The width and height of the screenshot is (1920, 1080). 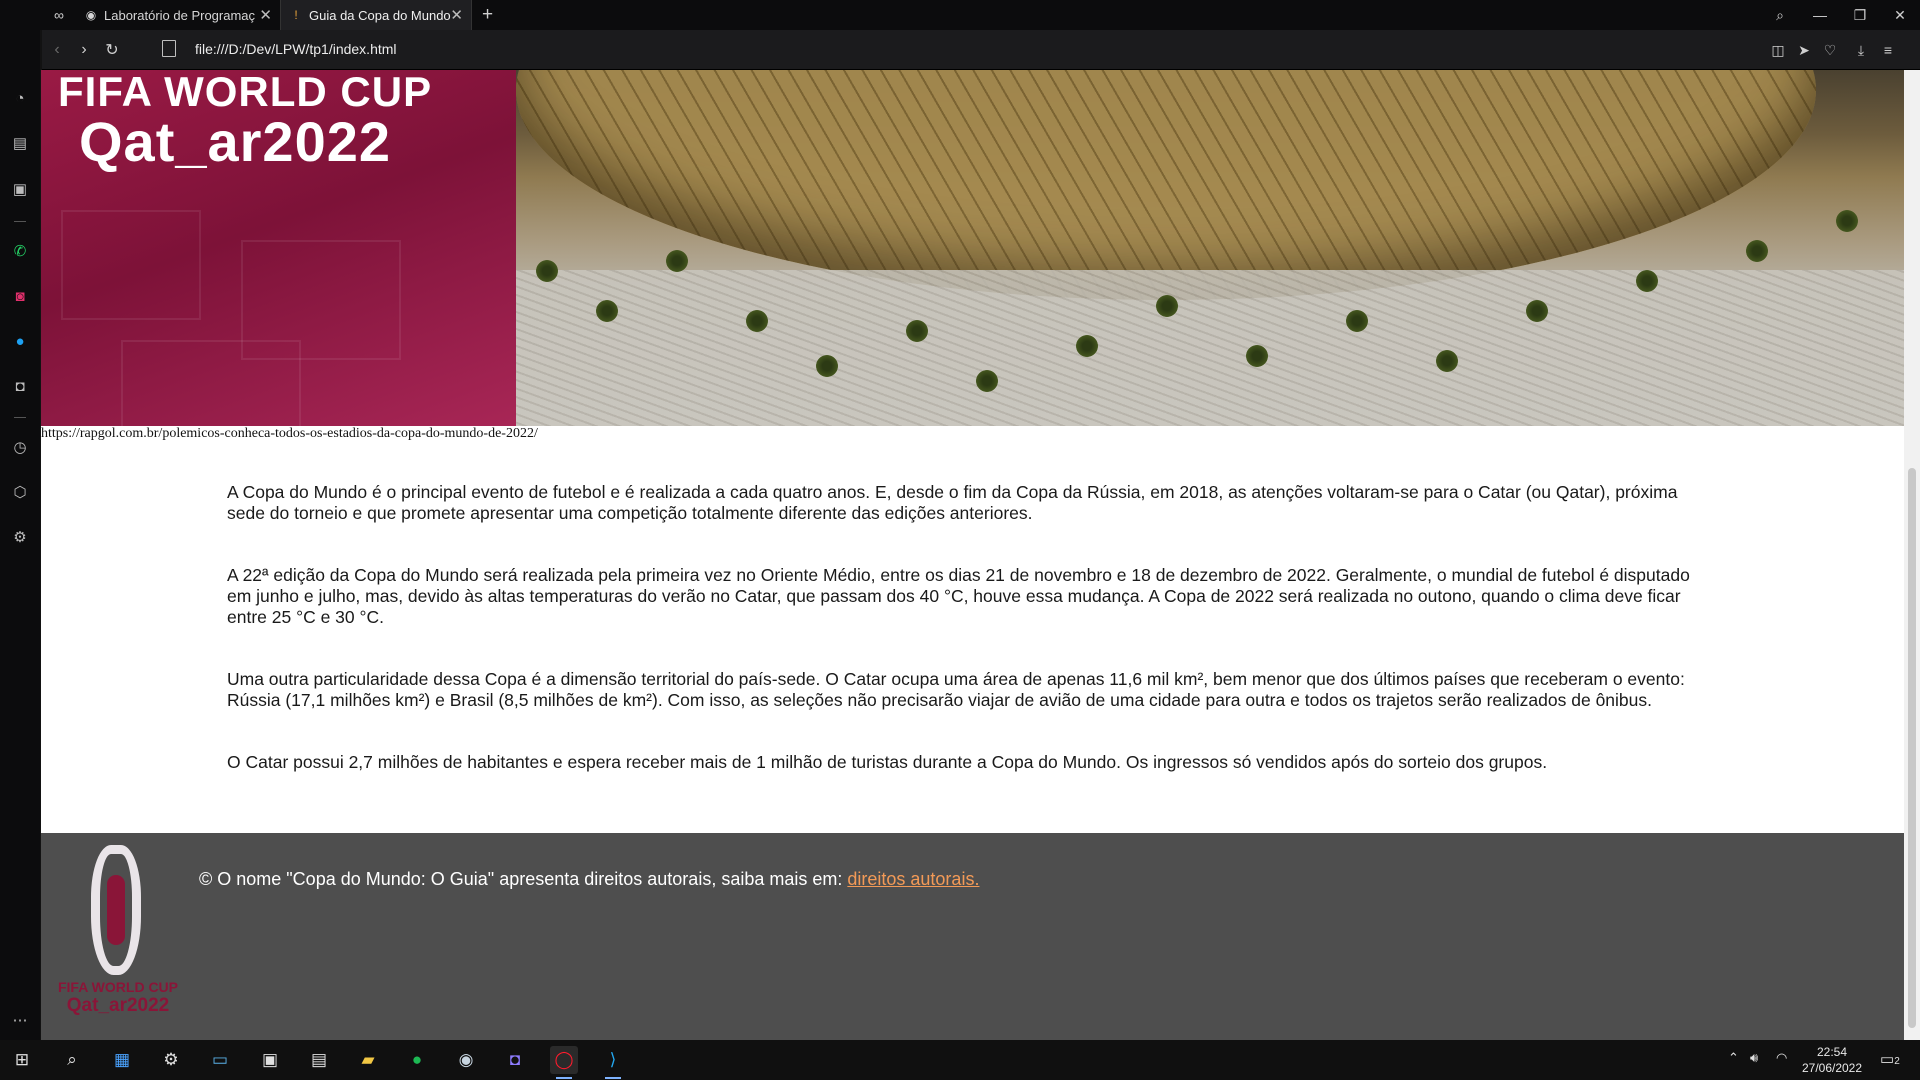 I want to click on new-tab-button: +, so click(x=487, y=15).